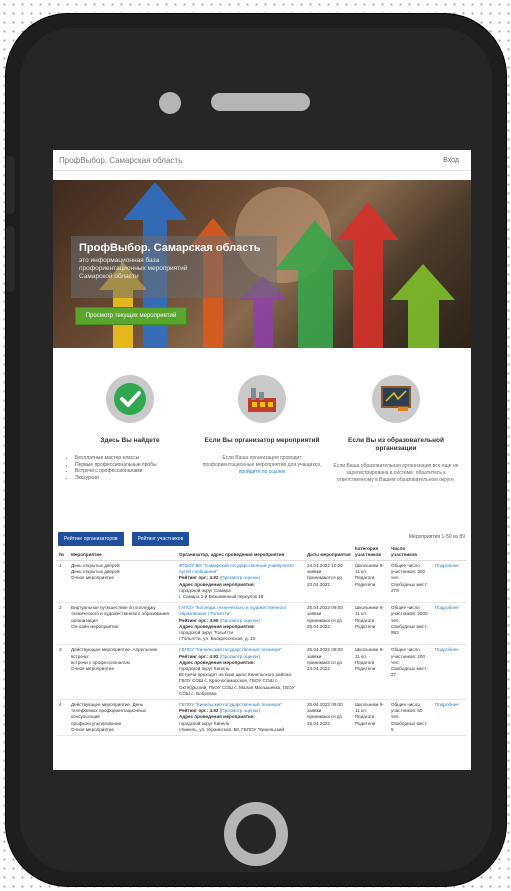  What do you see at coordinates (392, 729) in the screenshot?
I see `participants-line: 5` at bounding box center [392, 729].